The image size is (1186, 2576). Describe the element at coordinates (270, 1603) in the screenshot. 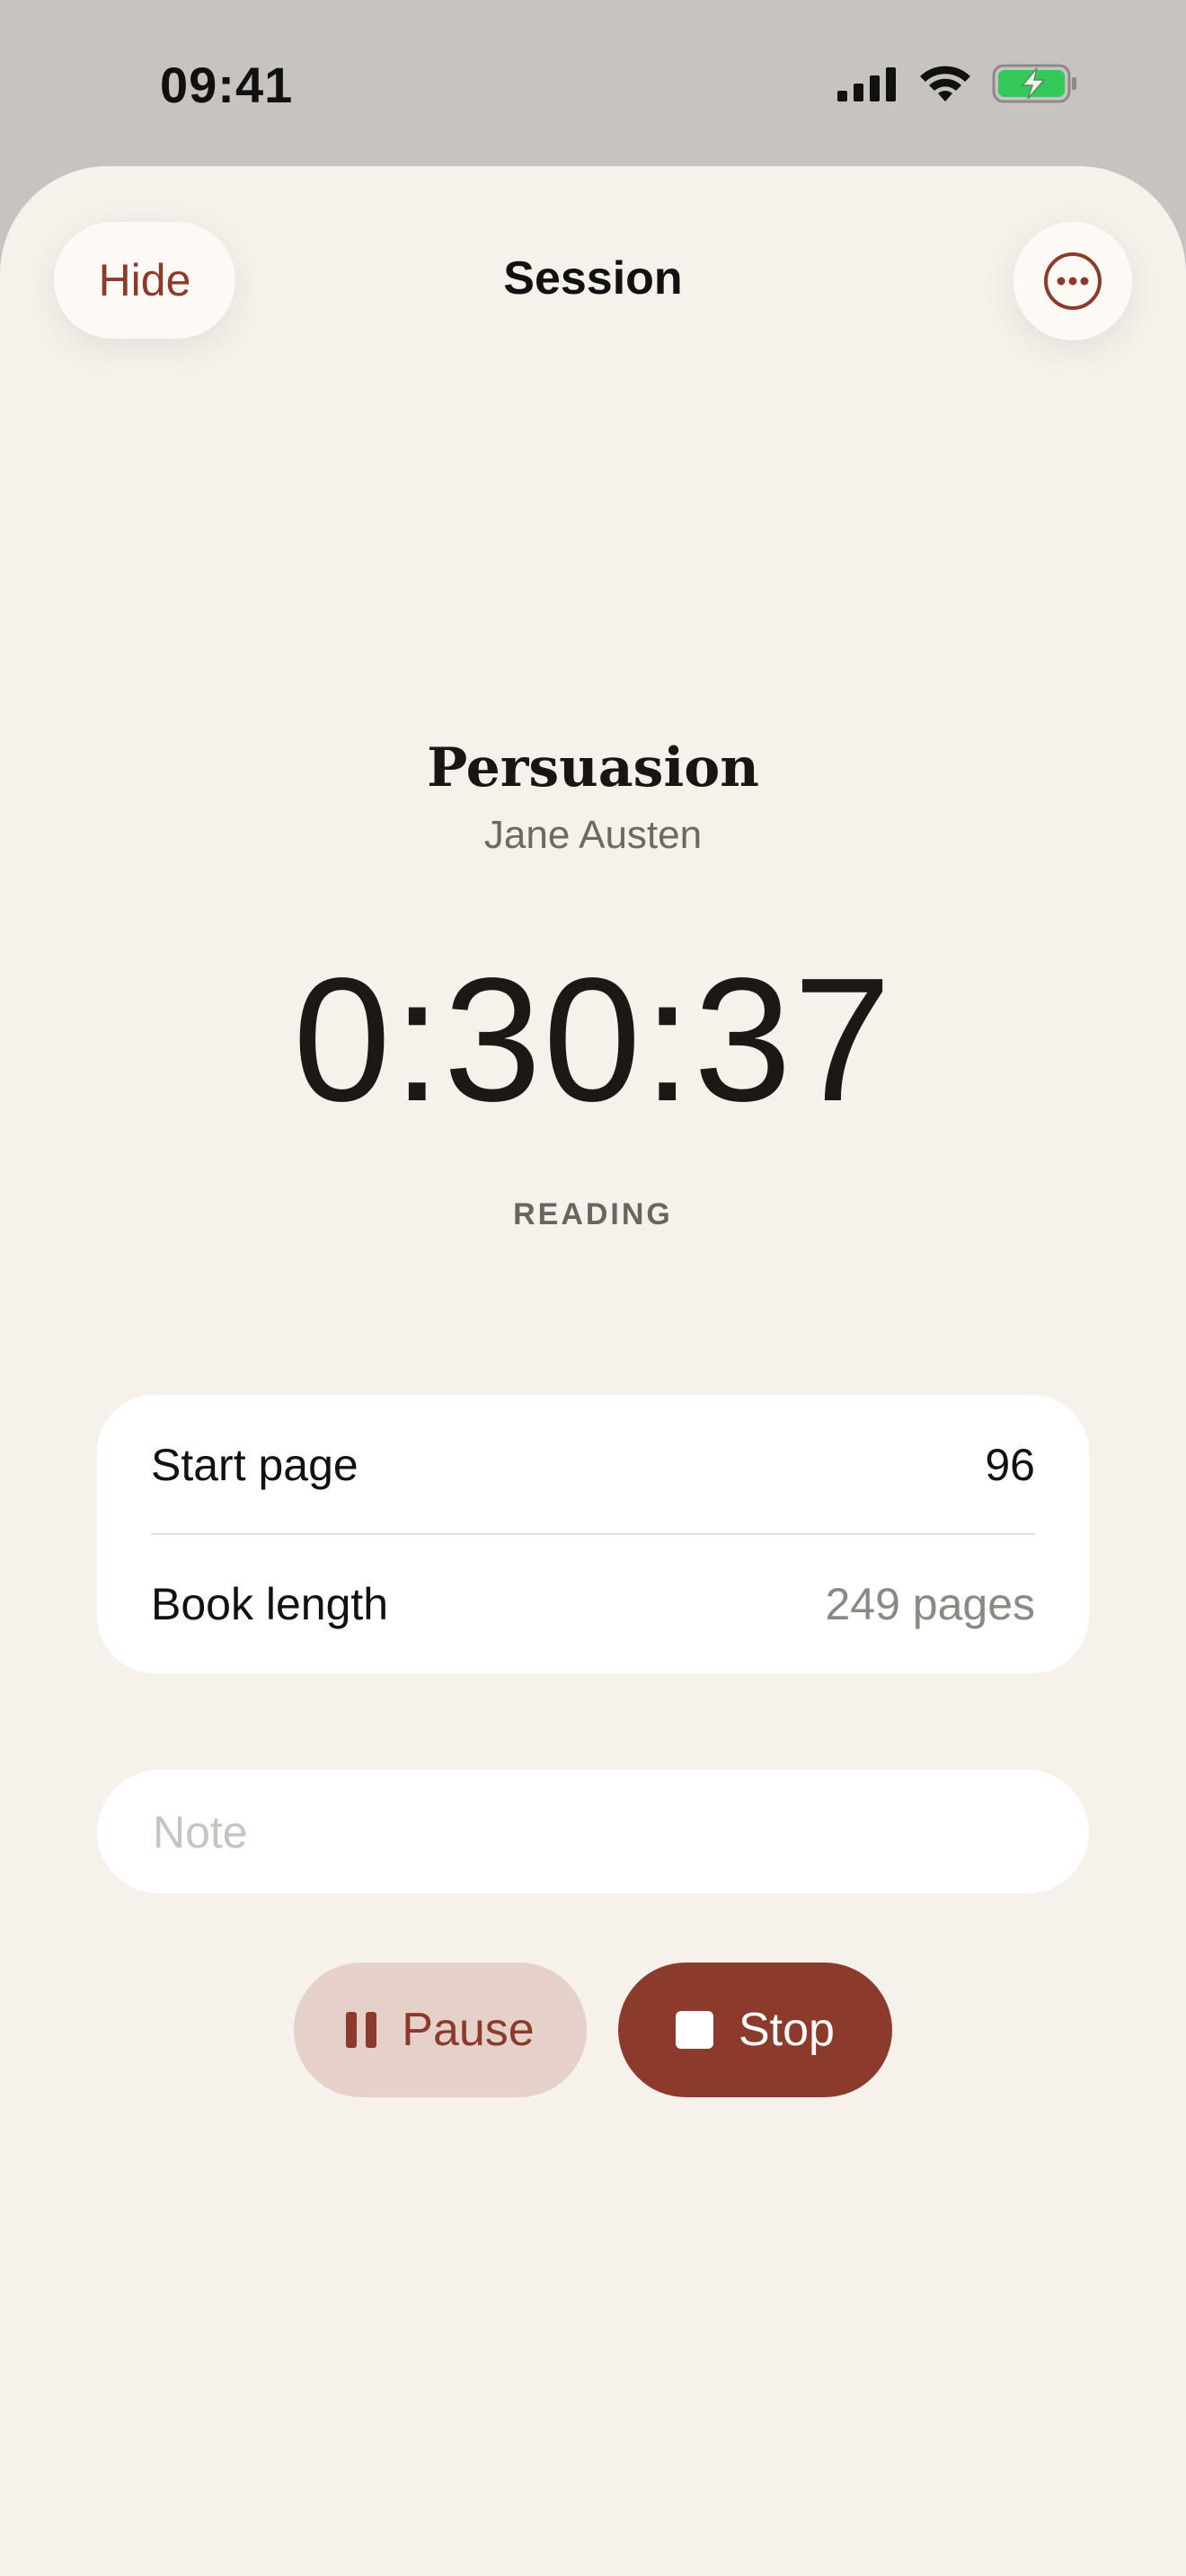

I see `book-length-label: Book length` at that location.